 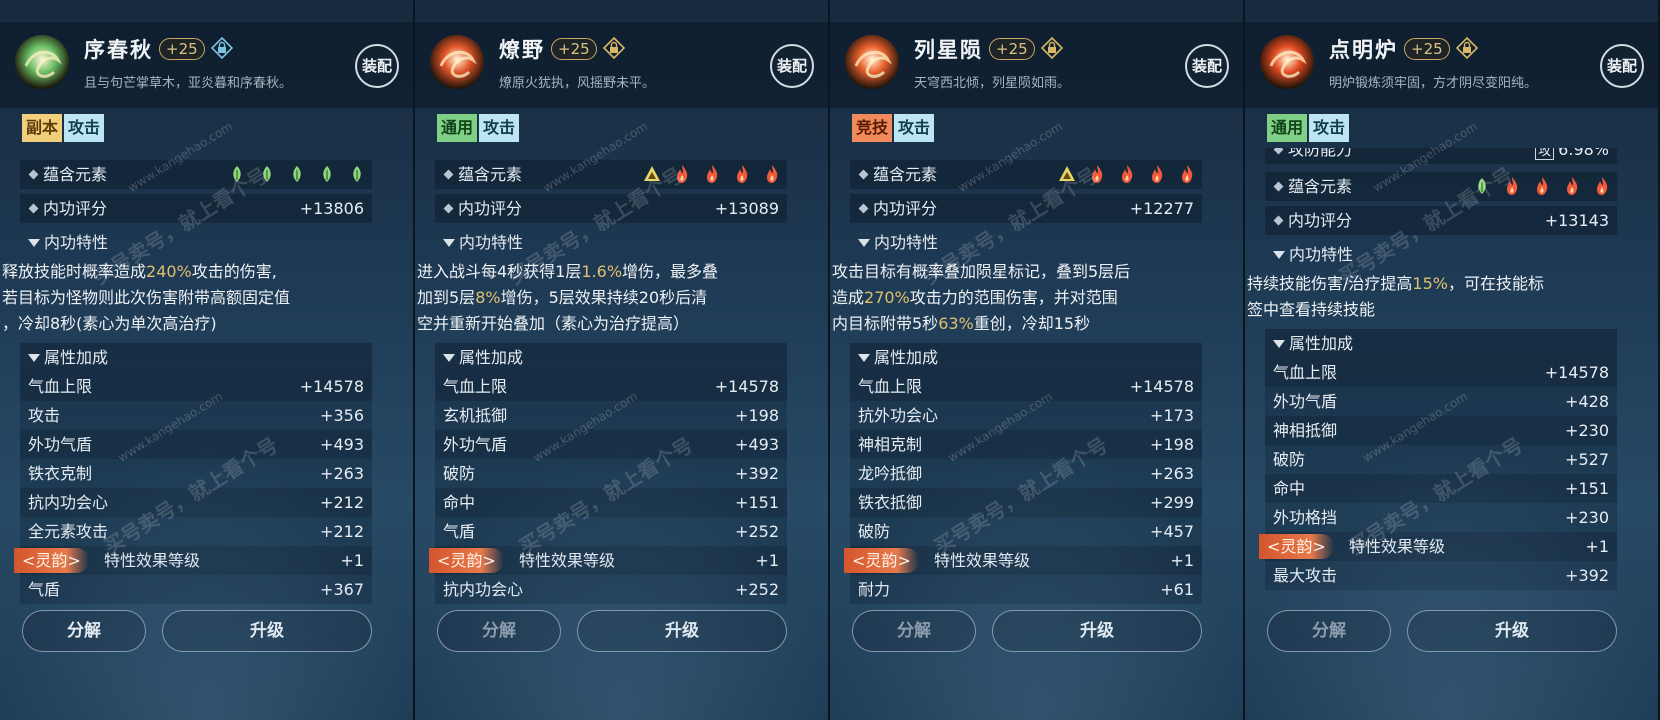 I want to click on attribute-row: 全元素攻击 +212, so click(x=196, y=531).